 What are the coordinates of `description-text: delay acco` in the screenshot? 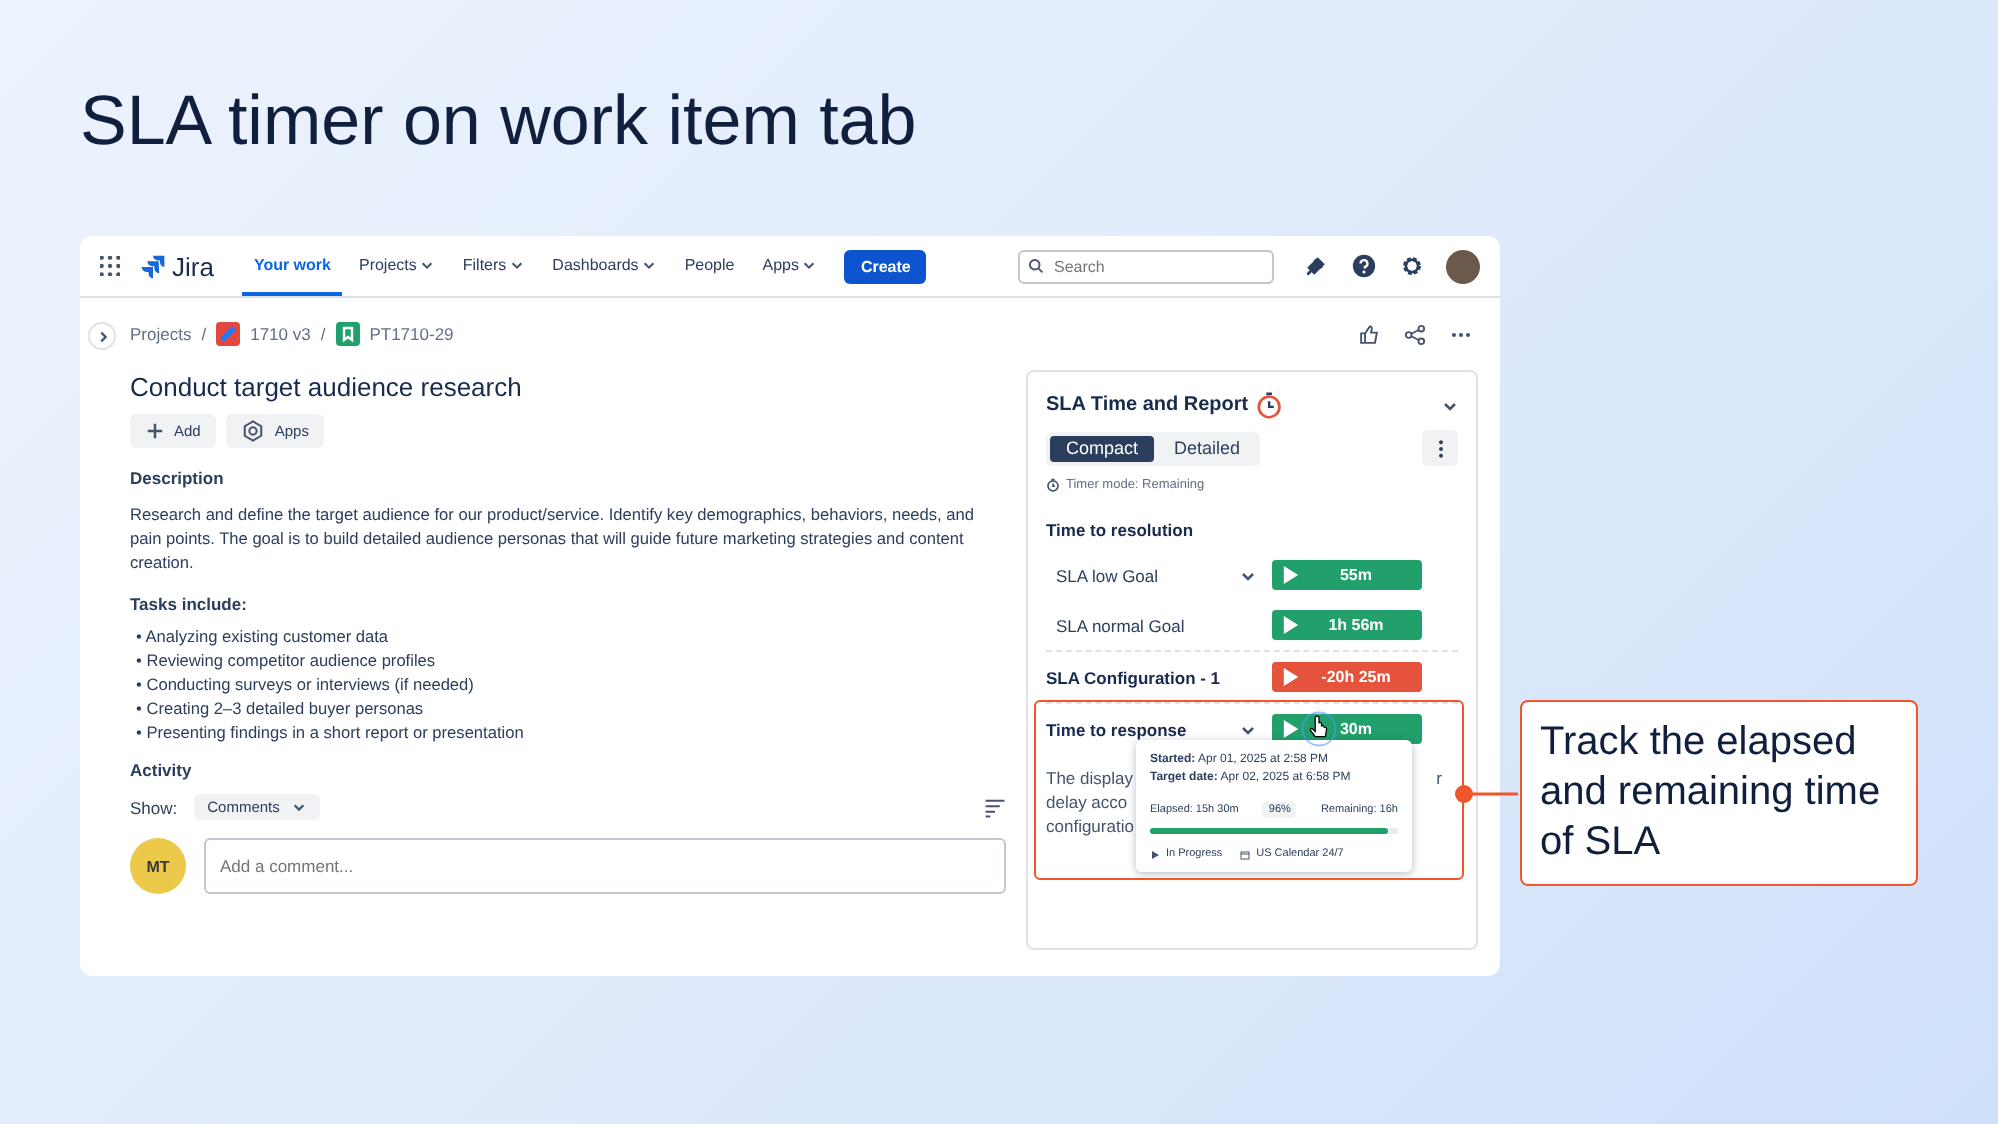 It's located at (1087, 802).